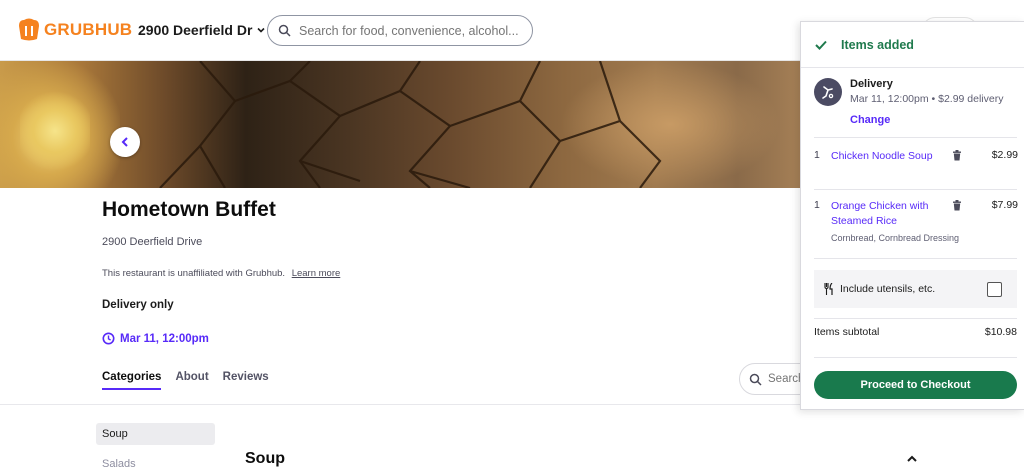  I want to click on category-list: Soup Salads, so click(155, 445).